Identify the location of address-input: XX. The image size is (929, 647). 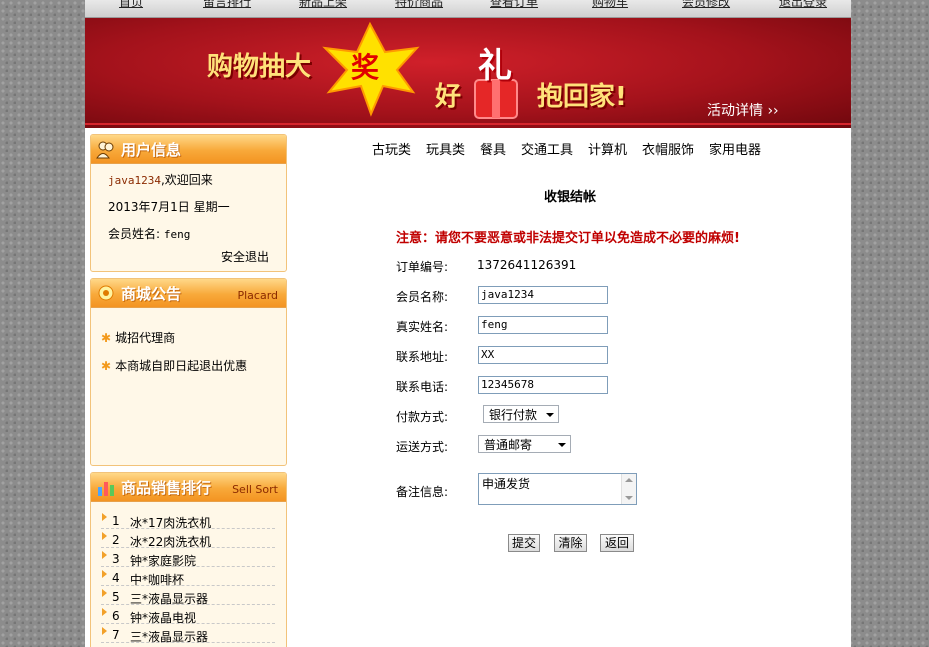
(543, 355).